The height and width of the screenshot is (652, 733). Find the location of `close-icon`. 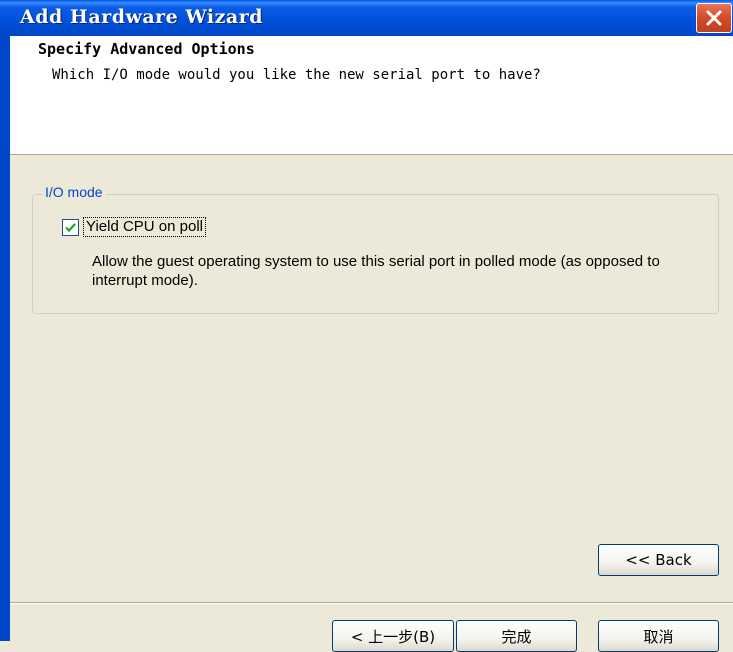

close-icon is located at coordinates (714, 18).